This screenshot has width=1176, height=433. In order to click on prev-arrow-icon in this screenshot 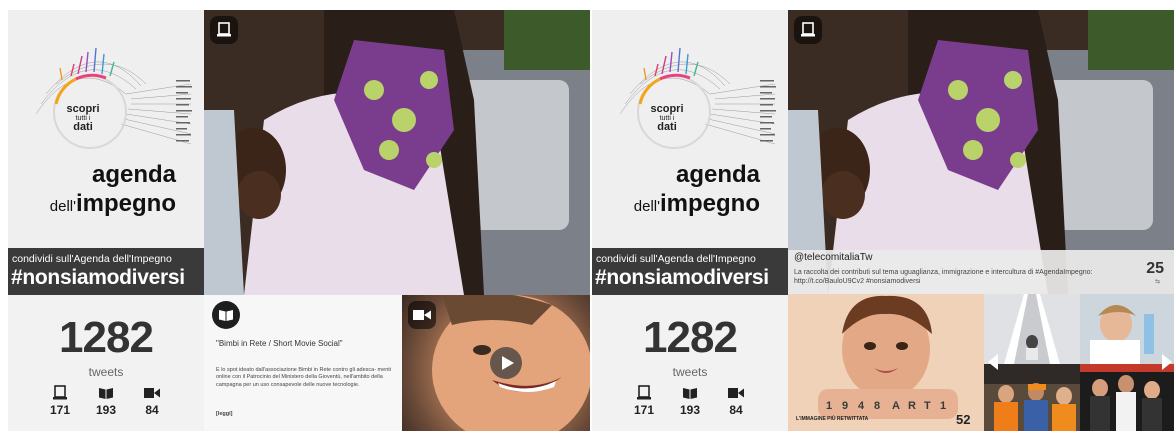, I will do `click(993, 362)`.